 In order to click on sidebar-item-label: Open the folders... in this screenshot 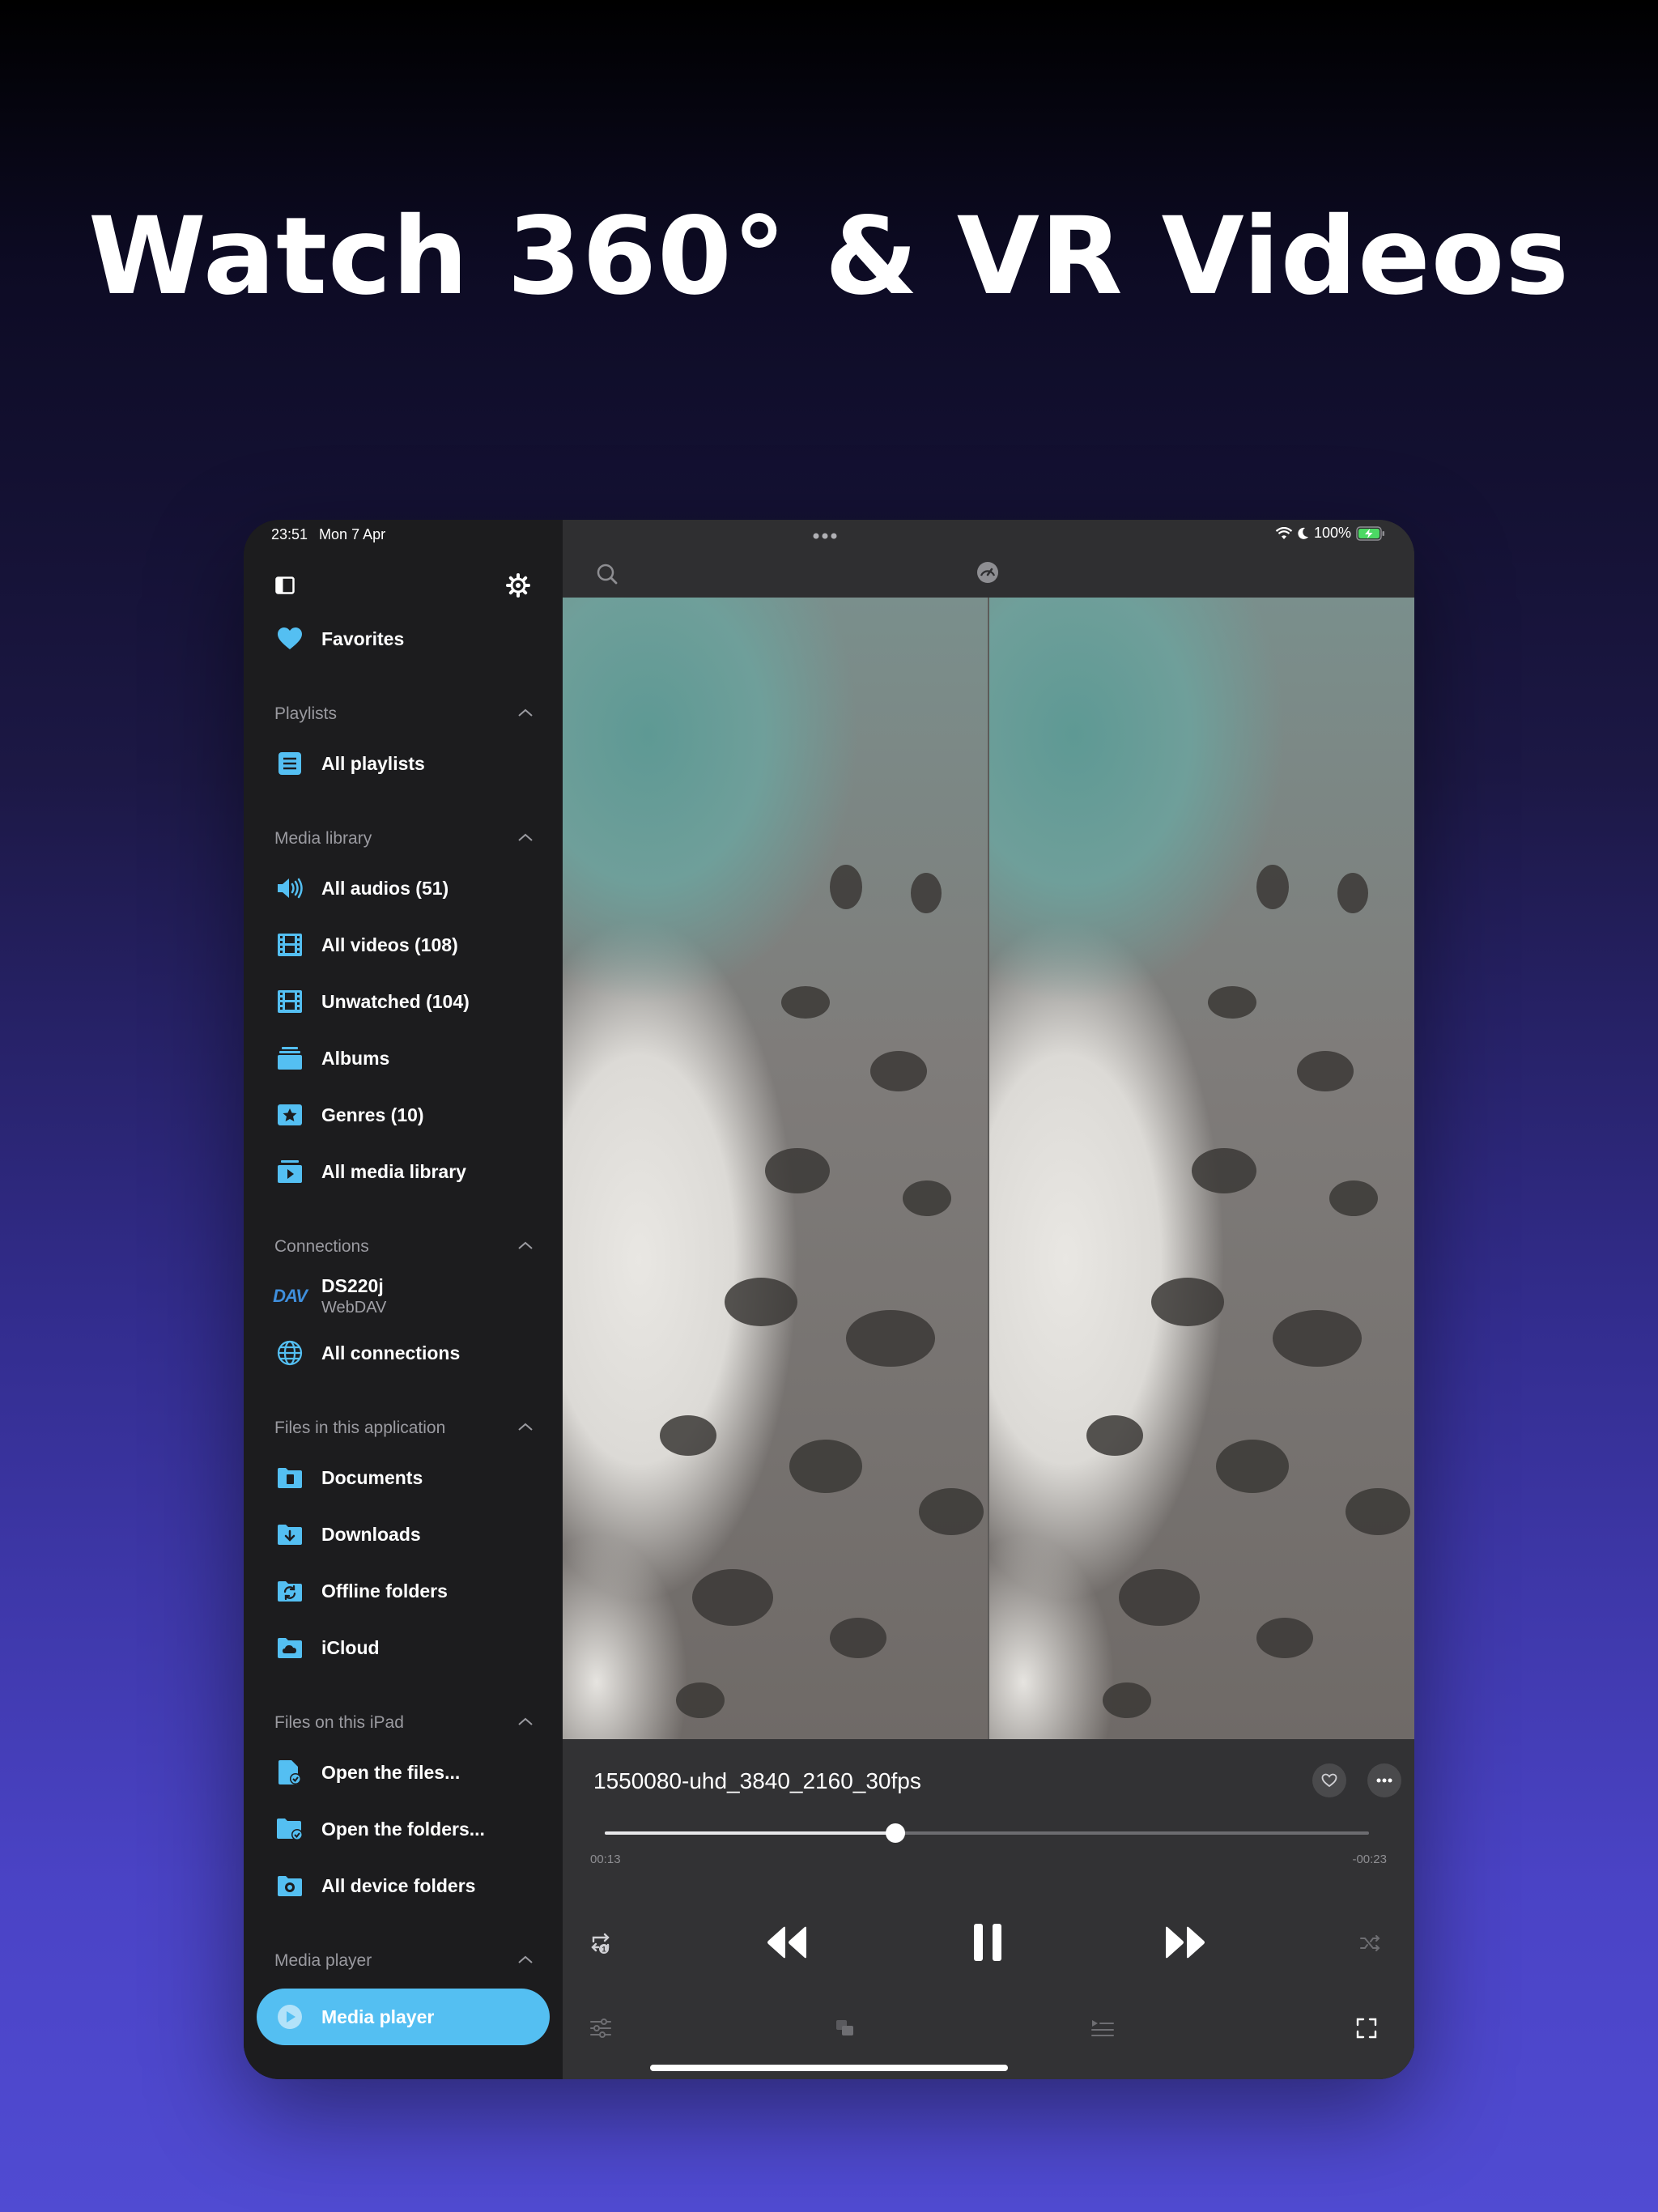, I will do `click(403, 1829)`.